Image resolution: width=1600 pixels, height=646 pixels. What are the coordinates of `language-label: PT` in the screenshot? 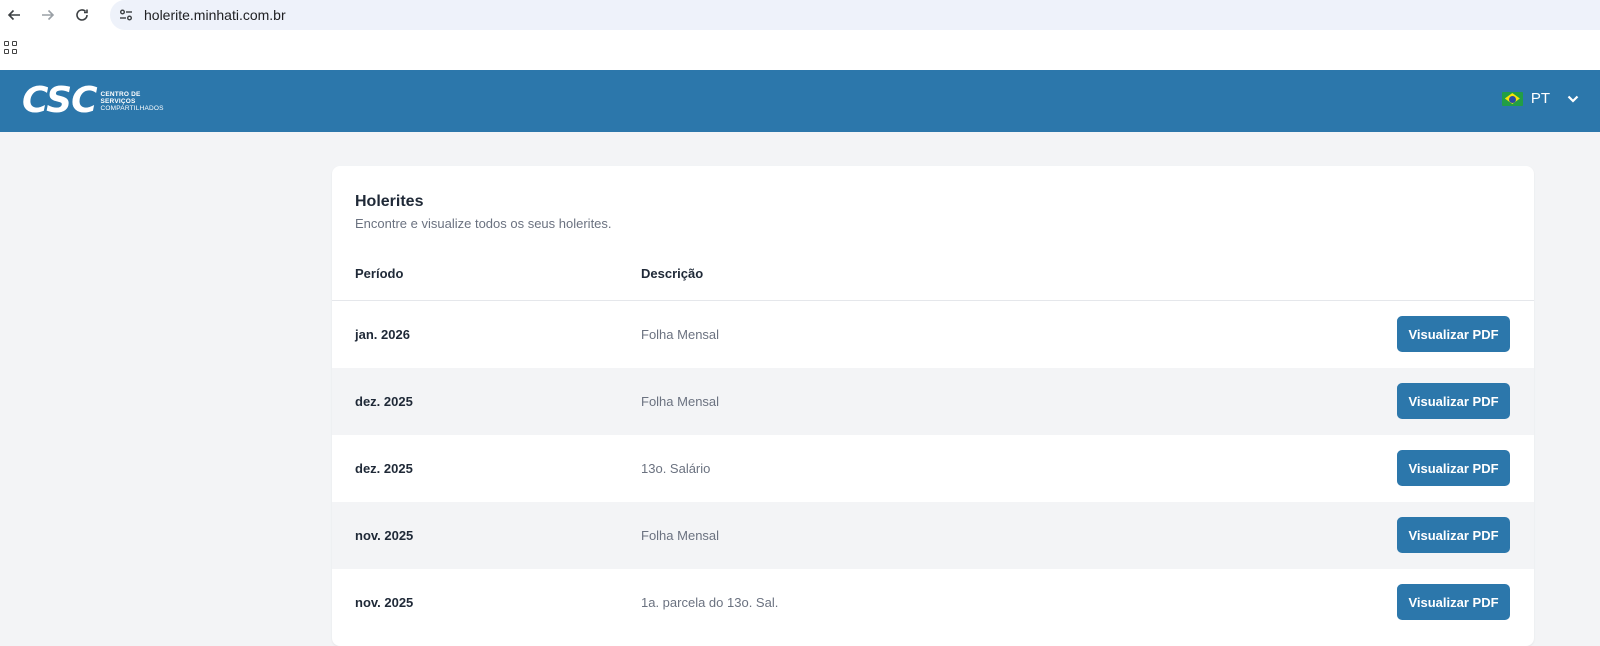 It's located at (1540, 98).